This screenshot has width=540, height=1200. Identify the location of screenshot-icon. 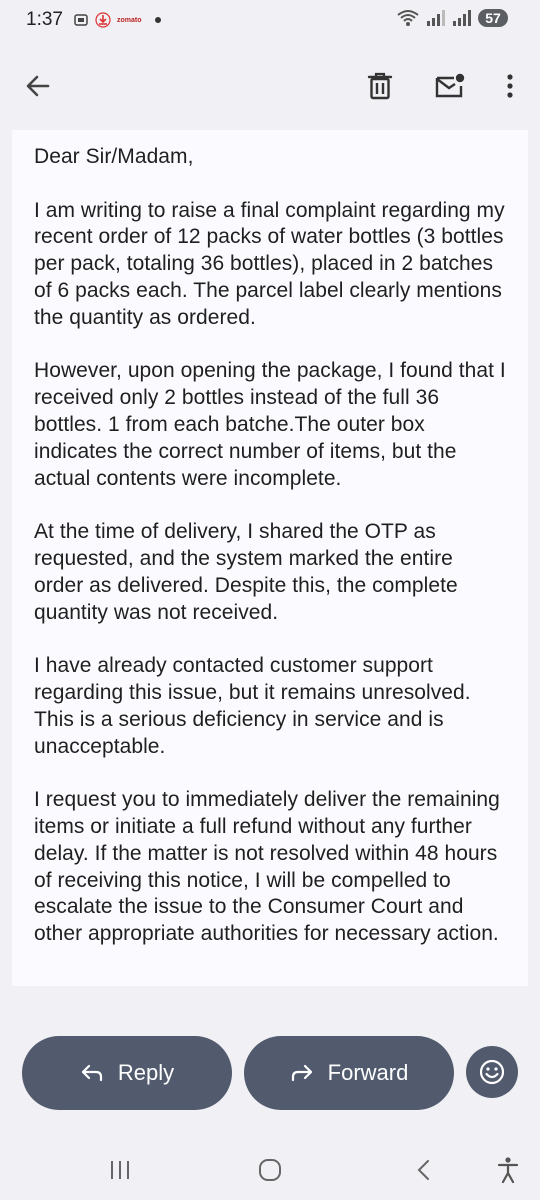
(81, 20).